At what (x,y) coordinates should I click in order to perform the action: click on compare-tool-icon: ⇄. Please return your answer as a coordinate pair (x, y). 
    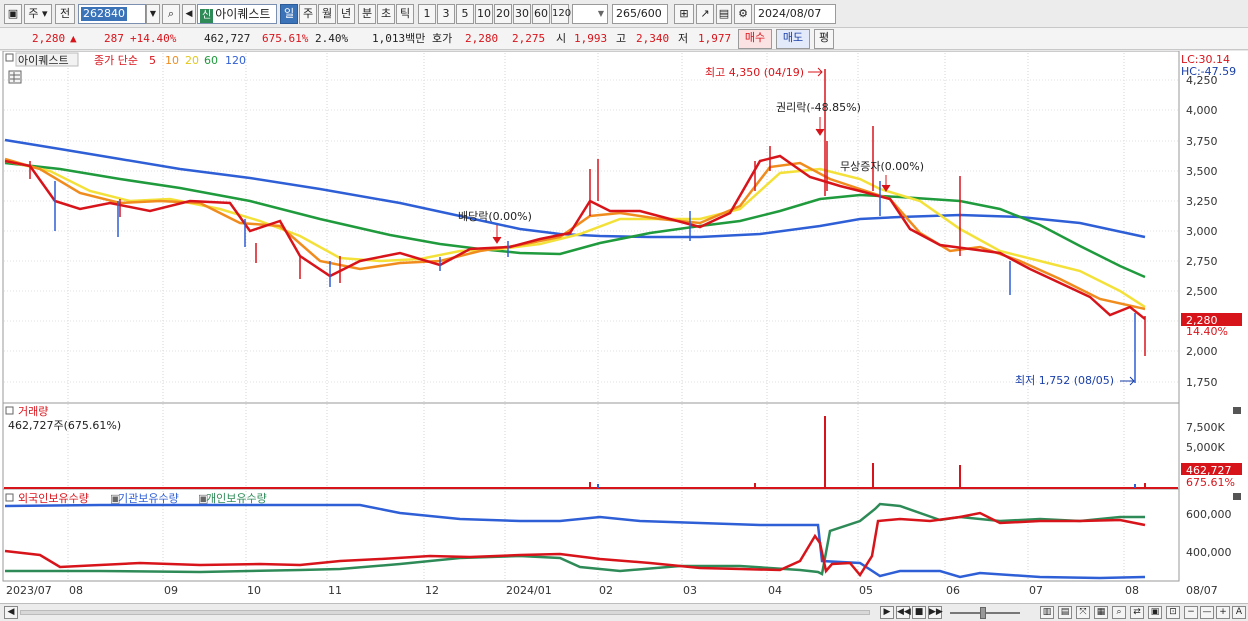
    Looking at the image, I should click on (1137, 612).